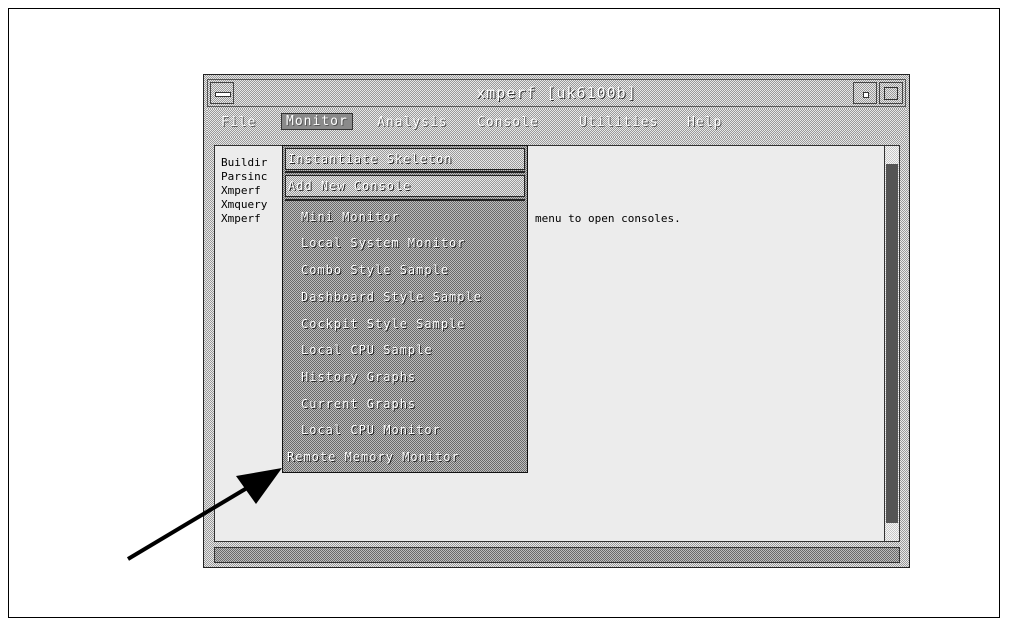  Describe the element at coordinates (190, 522) in the screenshot. I see `arrow-shaft` at that location.